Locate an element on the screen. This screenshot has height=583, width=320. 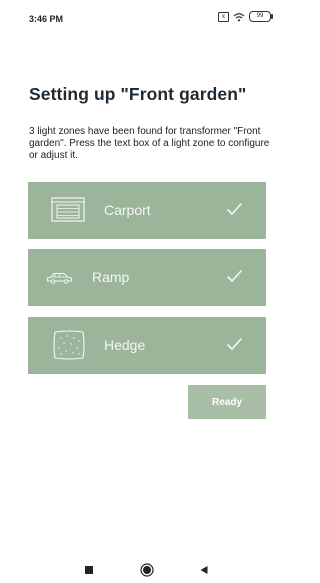
zone-label: Carport is located at coordinates (127, 210).